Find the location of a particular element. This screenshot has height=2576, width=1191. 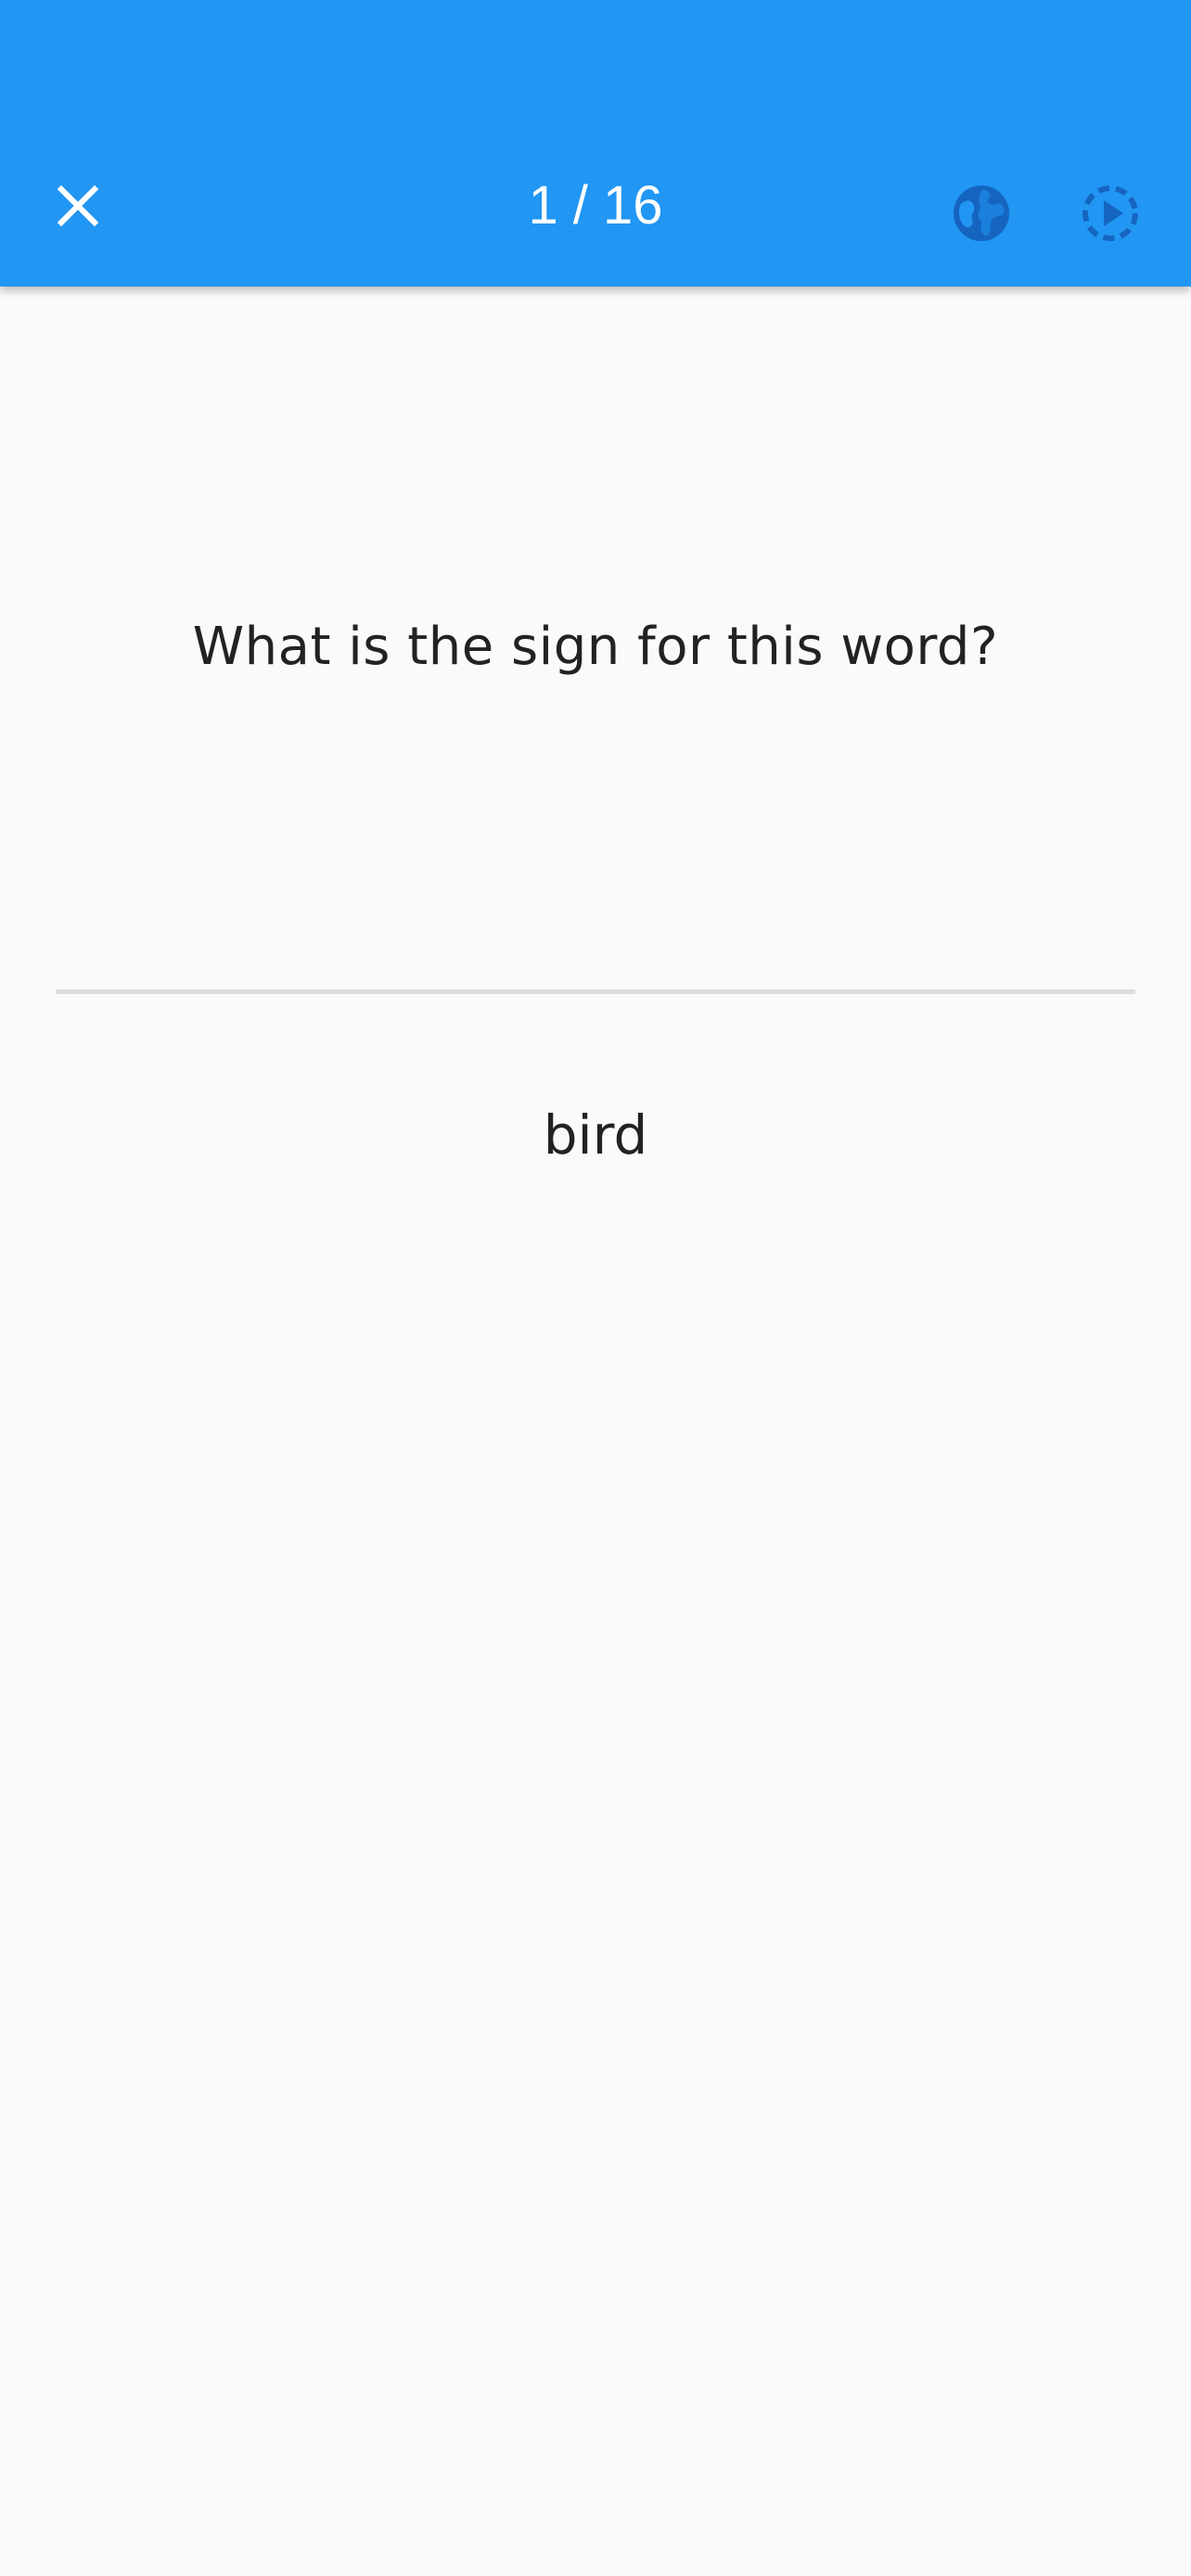

status-bar-fragment is located at coordinates (111, 2).